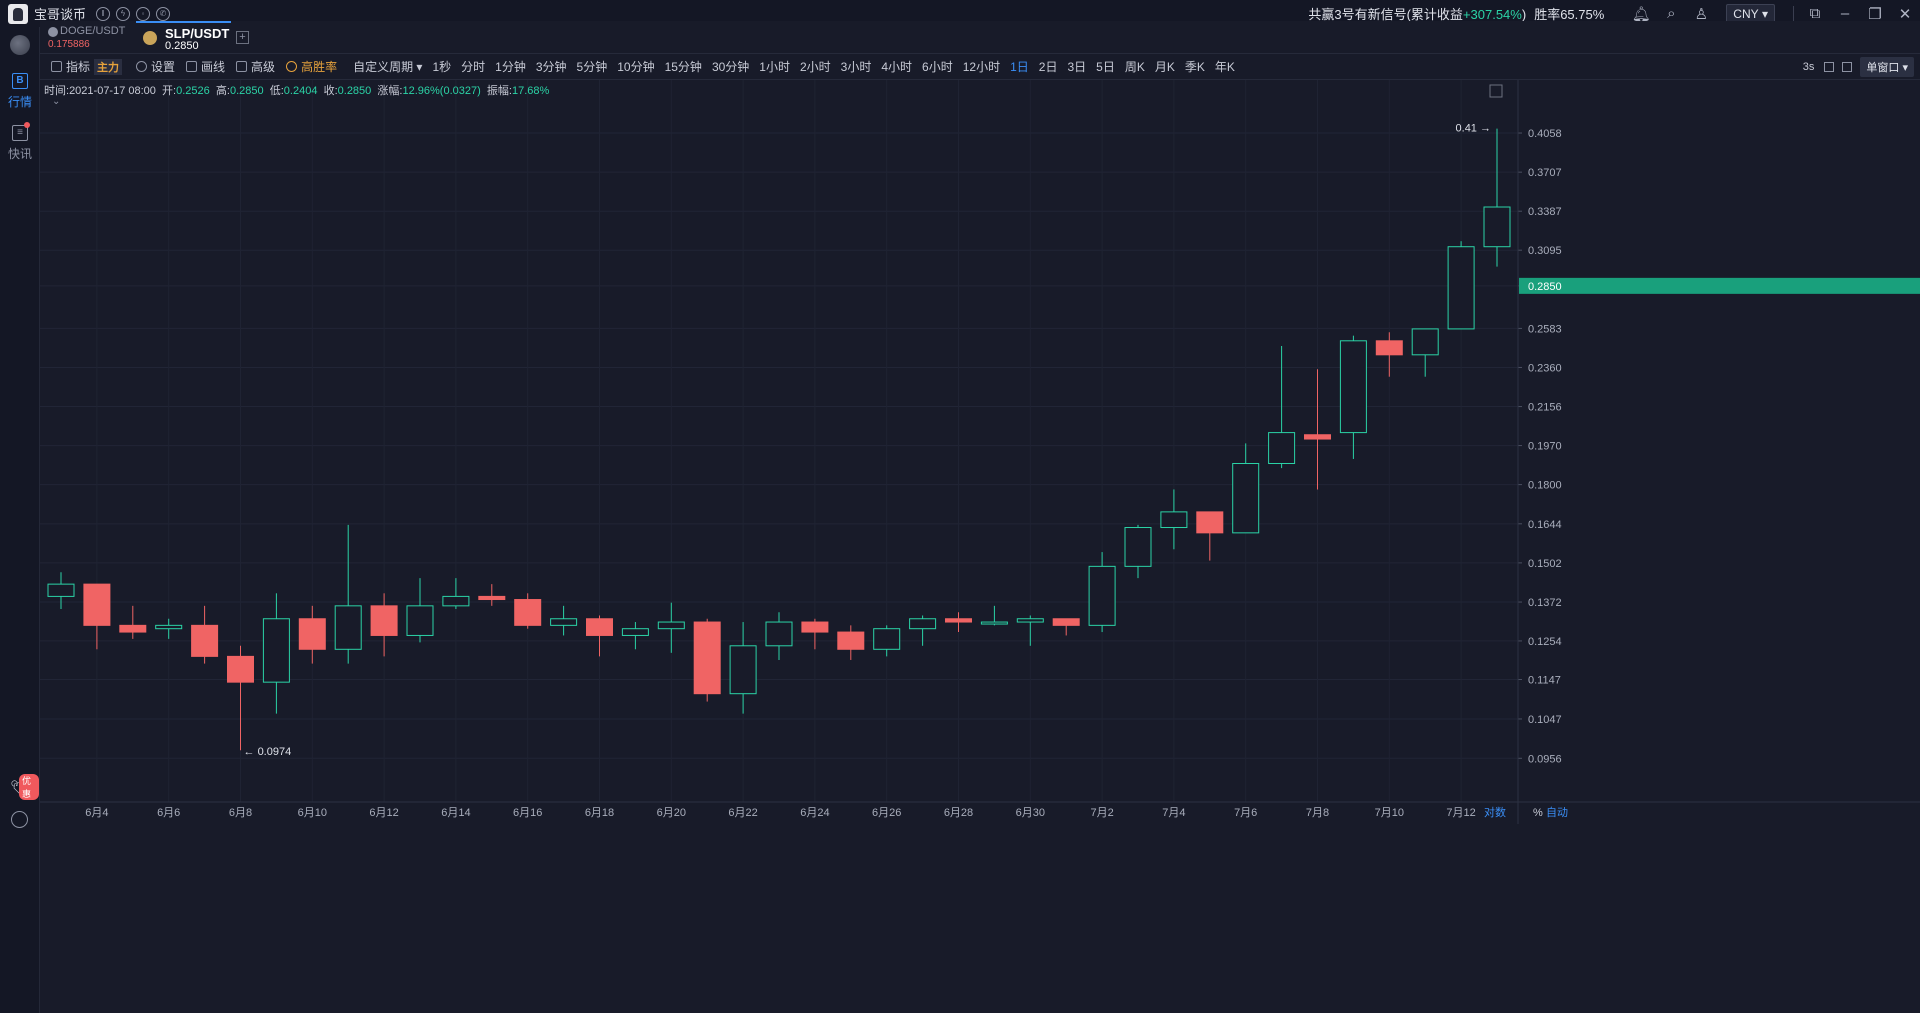 The width and height of the screenshot is (1920, 1013). What do you see at coordinates (1545, 251) in the screenshot?
I see `y-tick-label: 0.3095` at bounding box center [1545, 251].